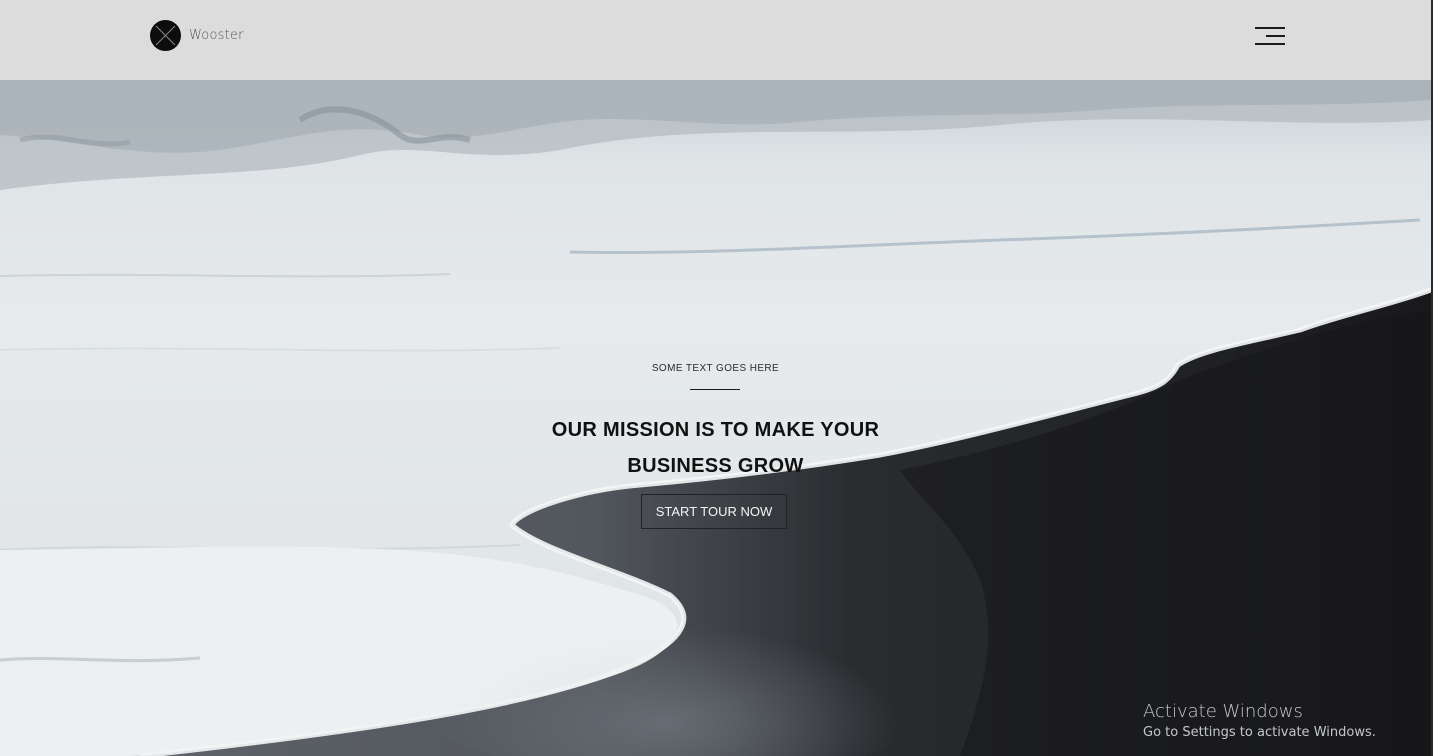 This screenshot has height=756, width=1433. What do you see at coordinates (715, 430) in the screenshot?
I see `hero-headline-line1: OUR MISSION IS TO MAKE YOUR` at bounding box center [715, 430].